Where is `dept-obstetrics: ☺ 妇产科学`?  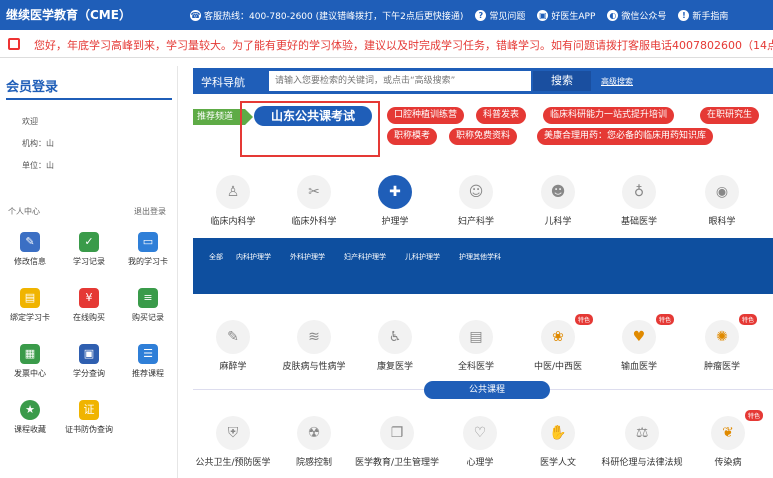 dept-obstetrics: ☺ 妇产科学 is located at coordinates (476, 201).